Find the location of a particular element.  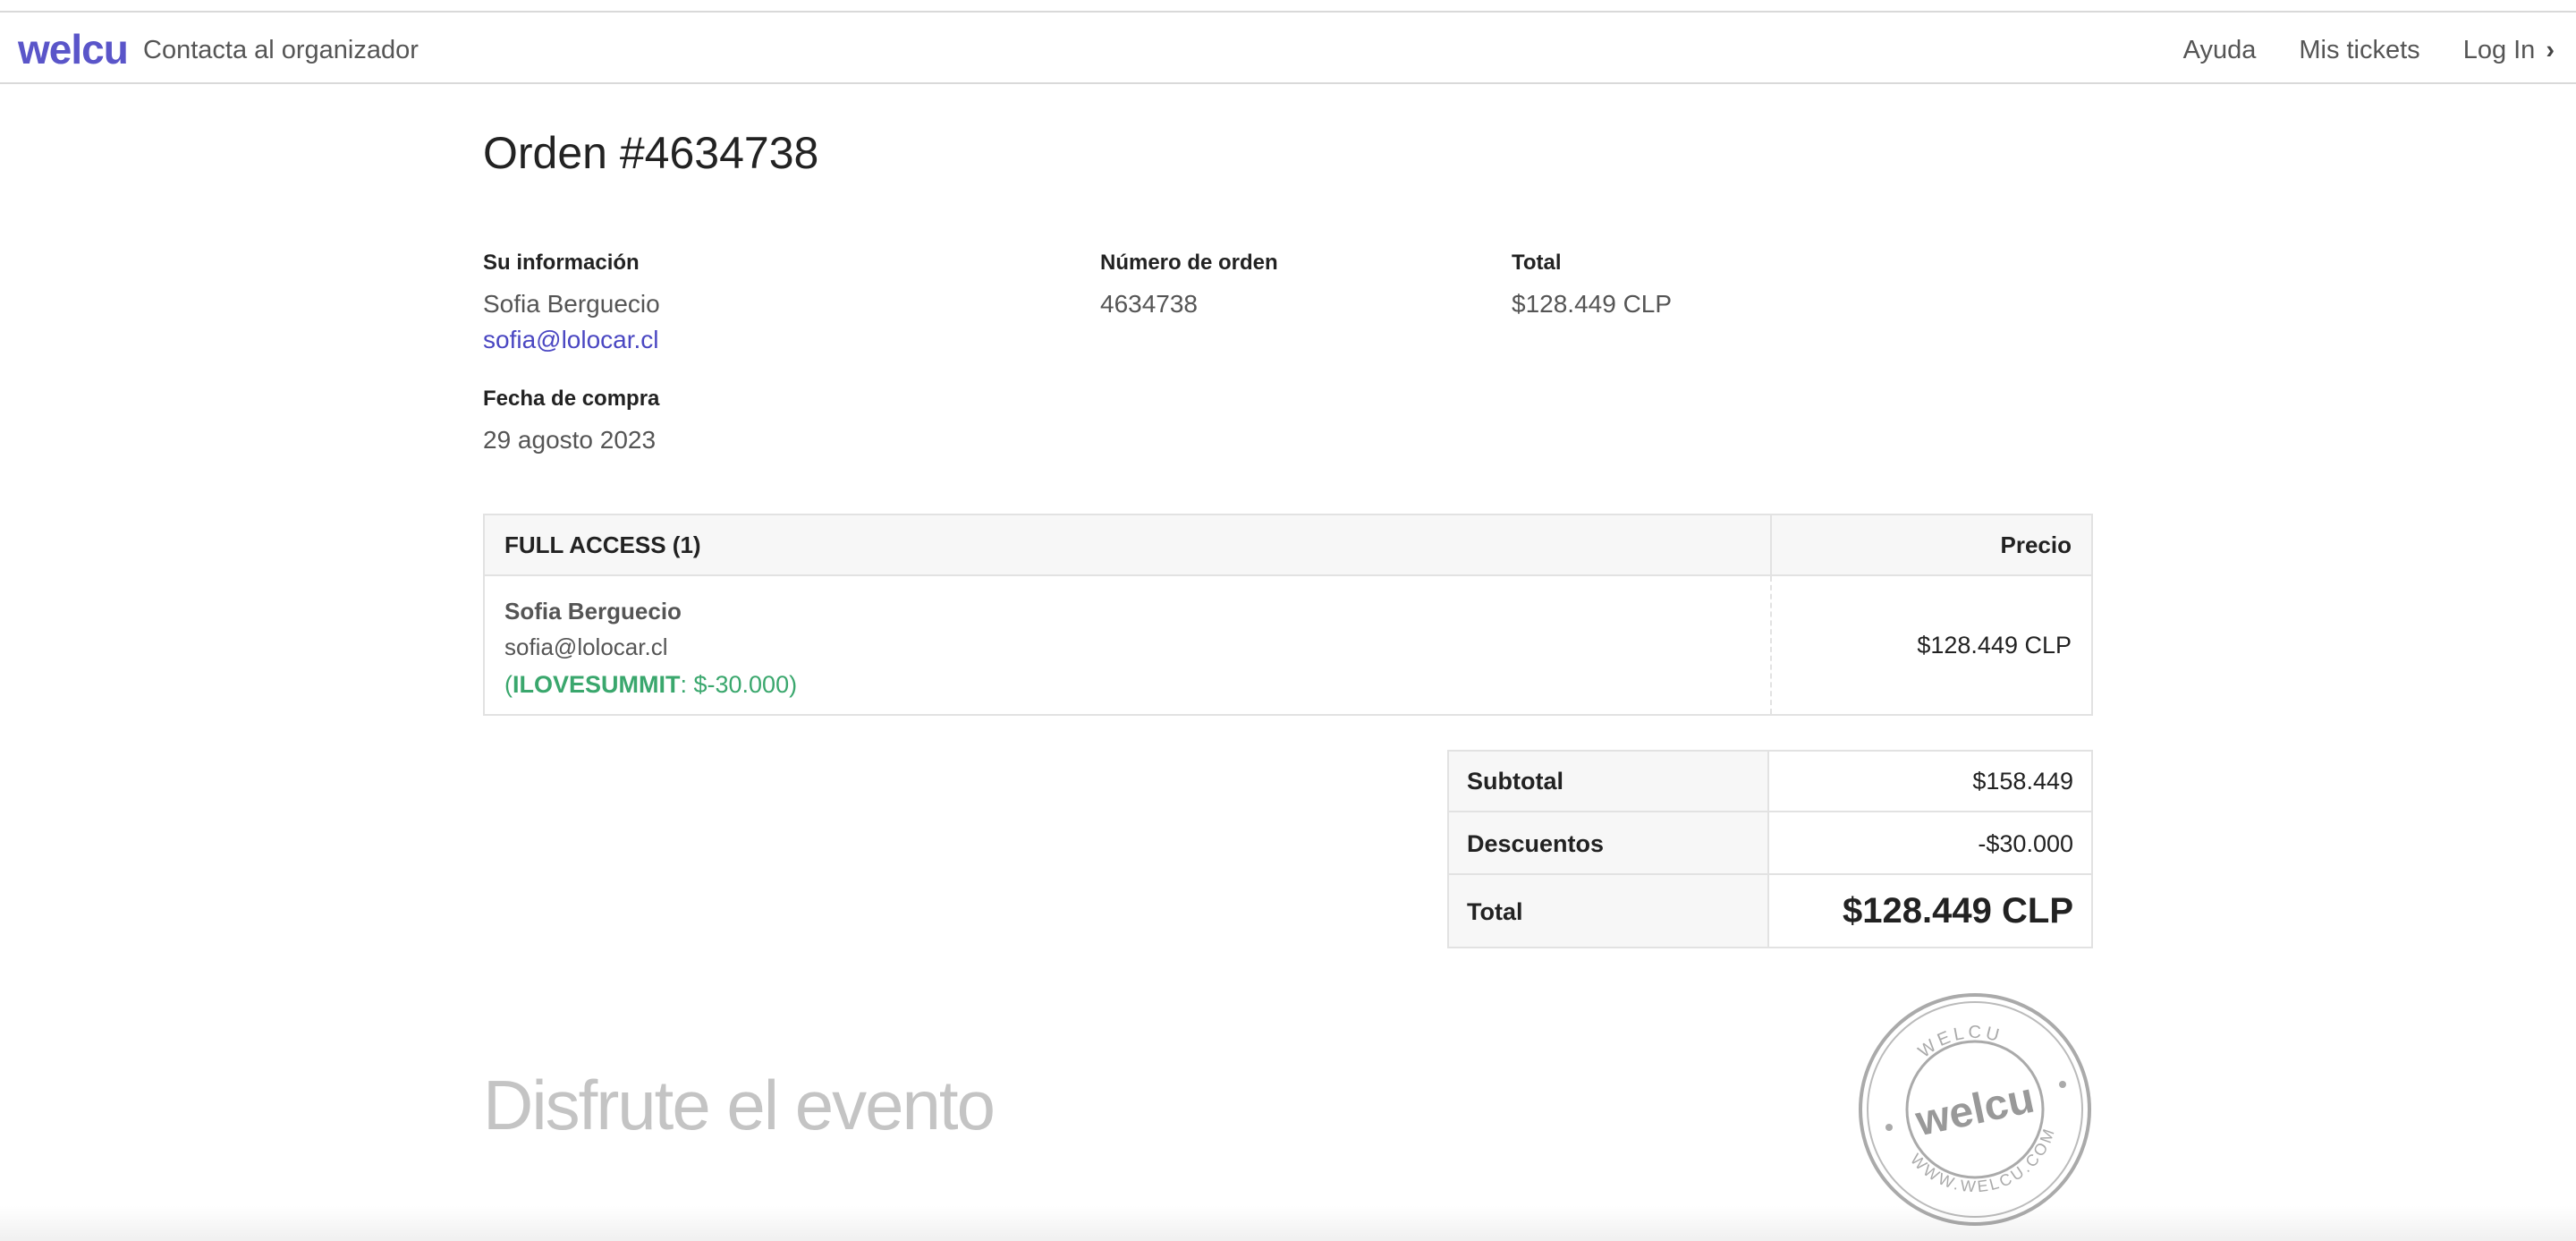

discounts-value: -$30.000 is located at coordinates (2025, 843).